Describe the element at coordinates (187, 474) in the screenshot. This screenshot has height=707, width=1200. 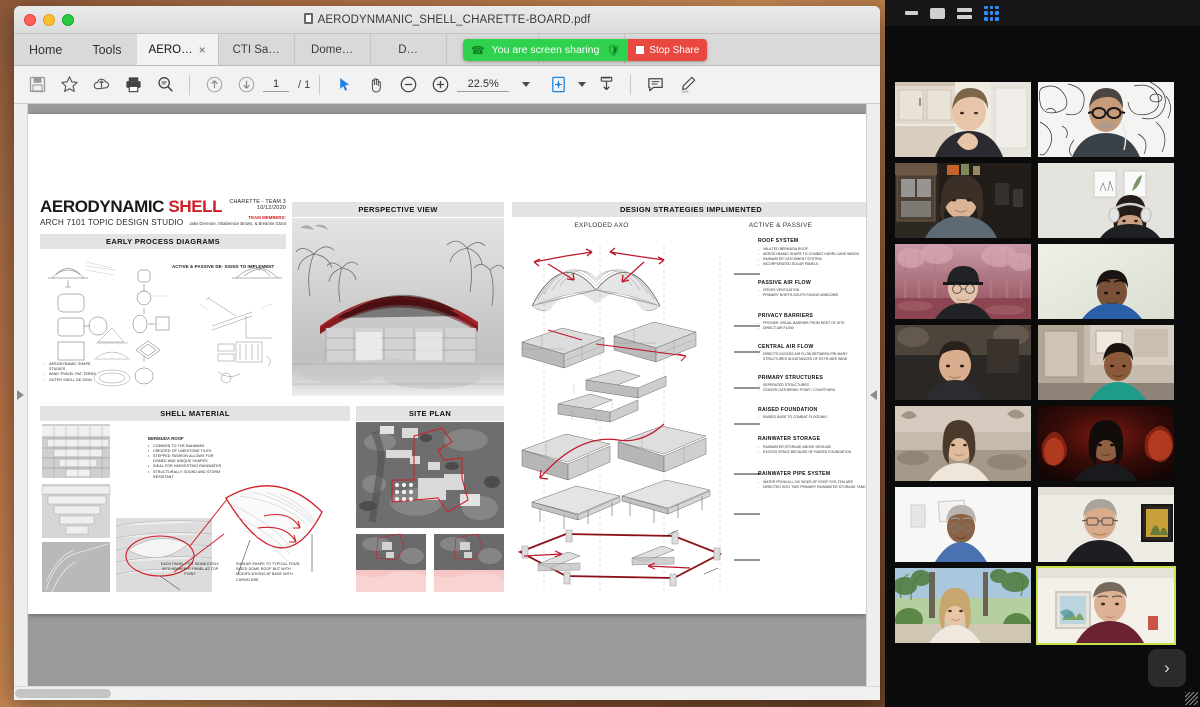
I see `bermuda-bullet: STRUCTURALLY SOUND AND STORM RESISTANT` at that location.